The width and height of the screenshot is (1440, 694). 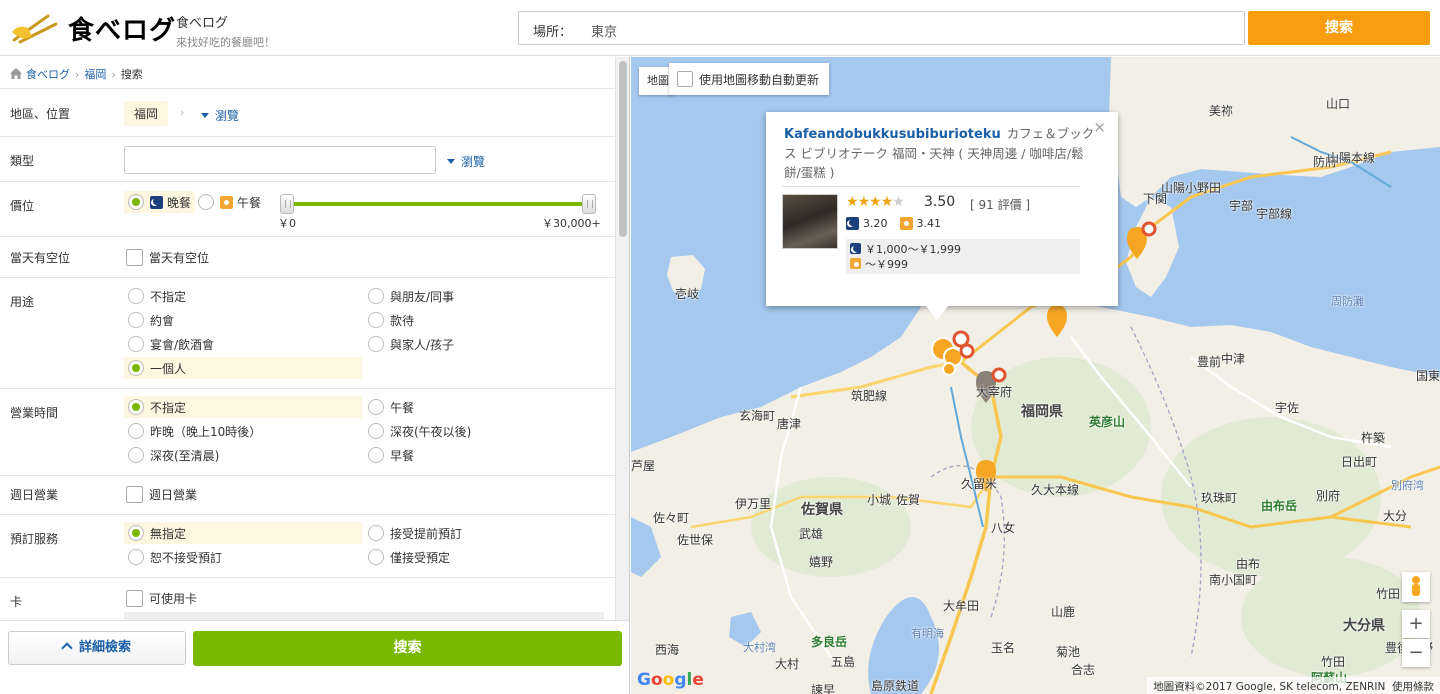 I want to click on reservation-radio-no: 恕不接受預訂, so click(x=243, y=557).